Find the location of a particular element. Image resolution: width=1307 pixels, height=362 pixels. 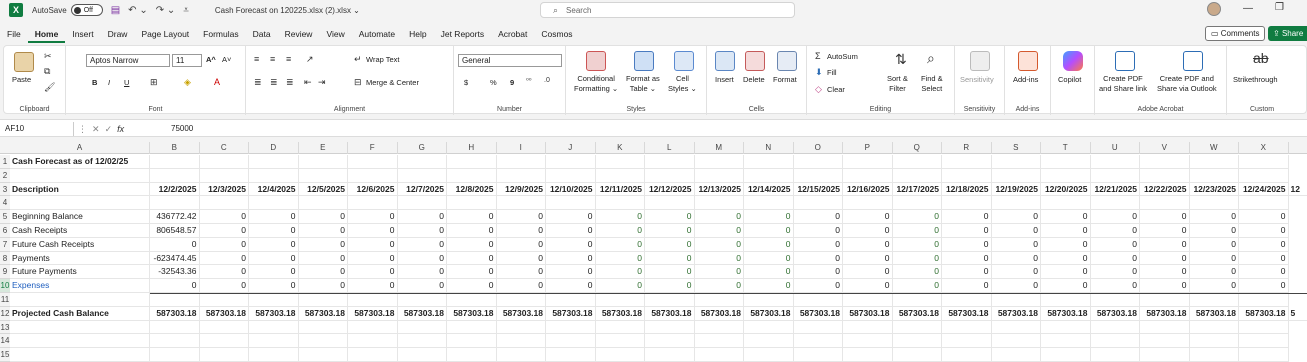

align-center-icon: ≣ is located at coordinates (274, 82).